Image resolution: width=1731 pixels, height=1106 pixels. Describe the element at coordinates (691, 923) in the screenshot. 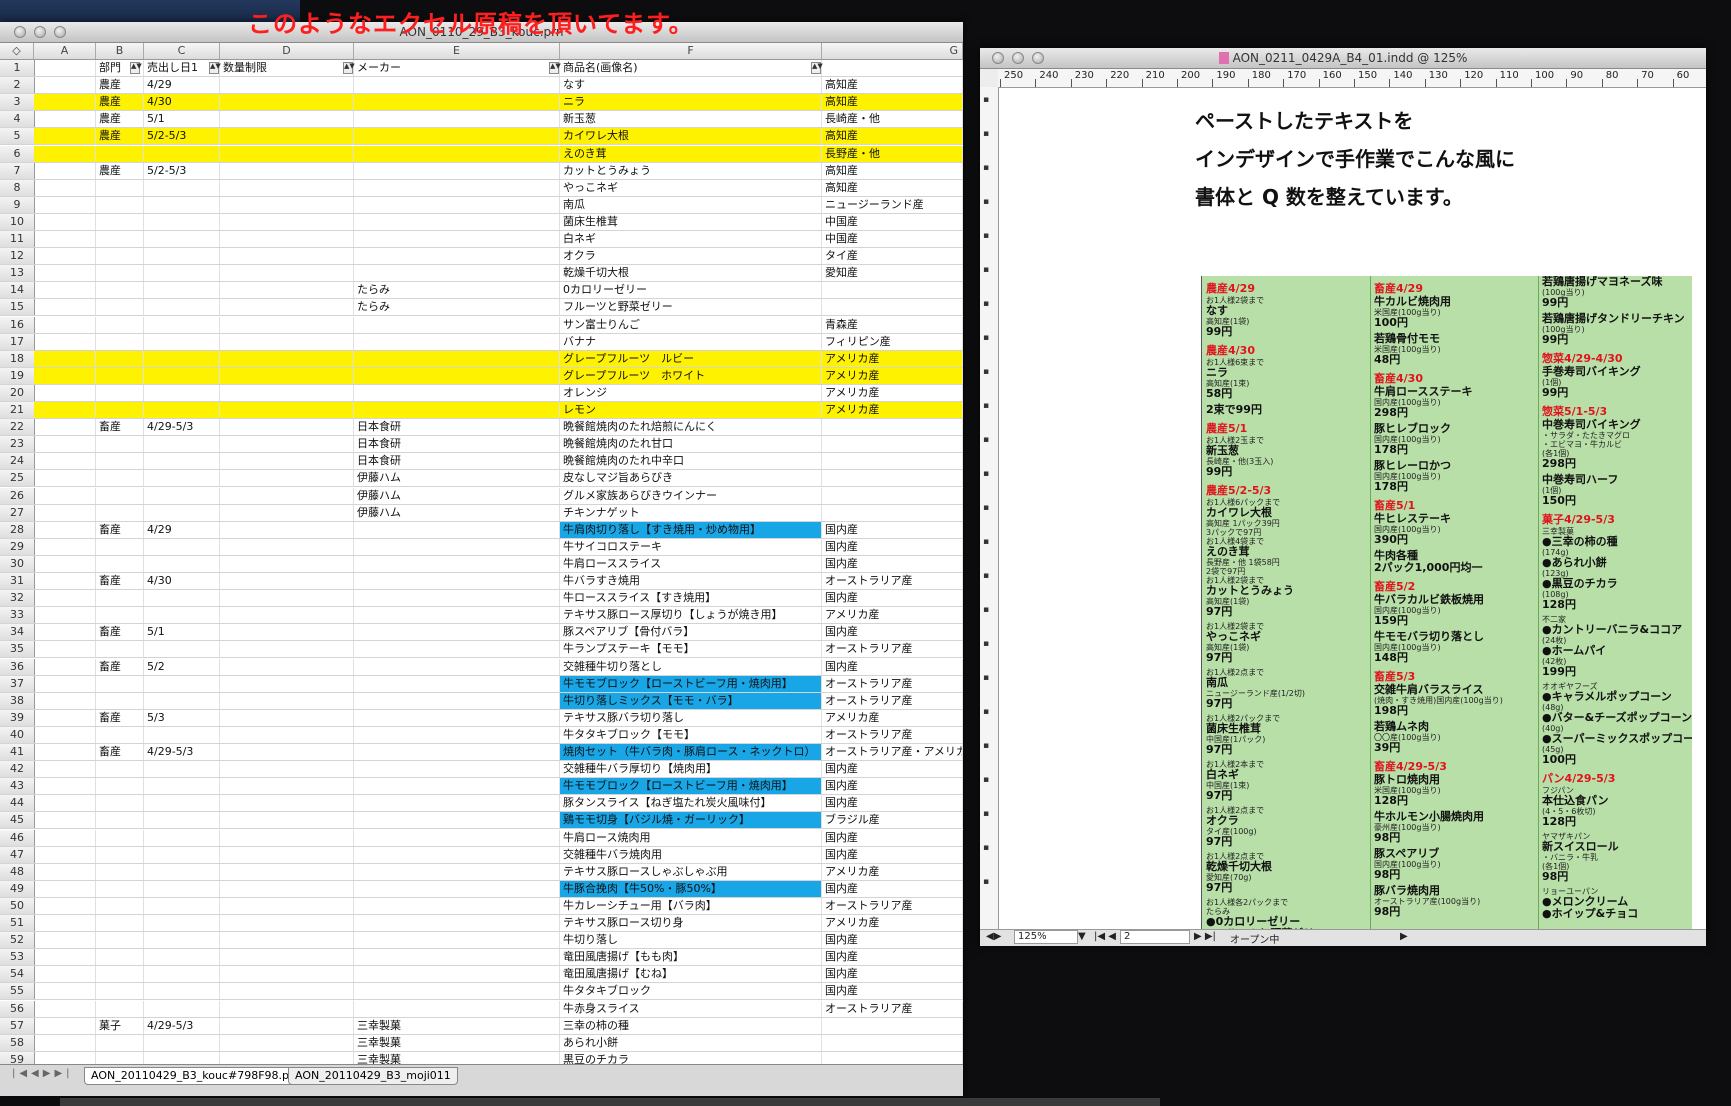

I see `cell-f: テキサス豚ロース切り身` at that location.